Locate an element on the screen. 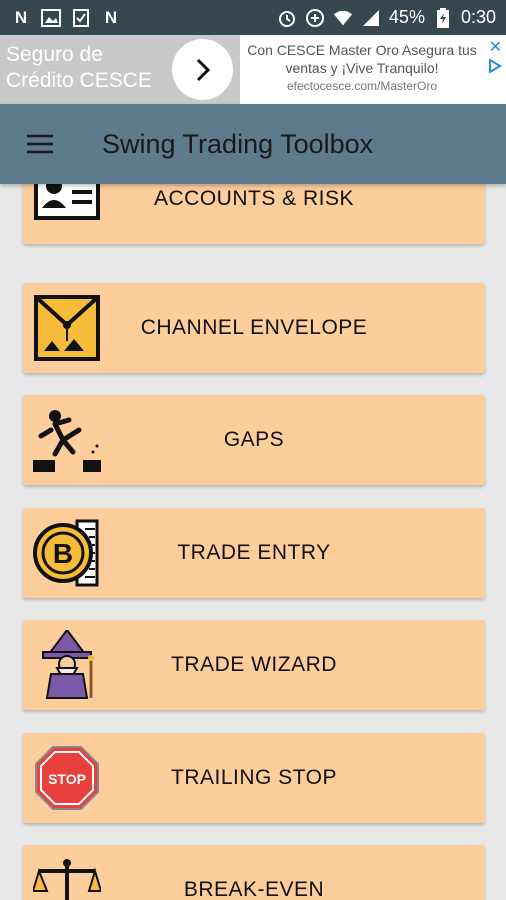 The image size is (506, 900). trade-wizard-card: TRADE WIZARD is located at coordinates (254, 665).